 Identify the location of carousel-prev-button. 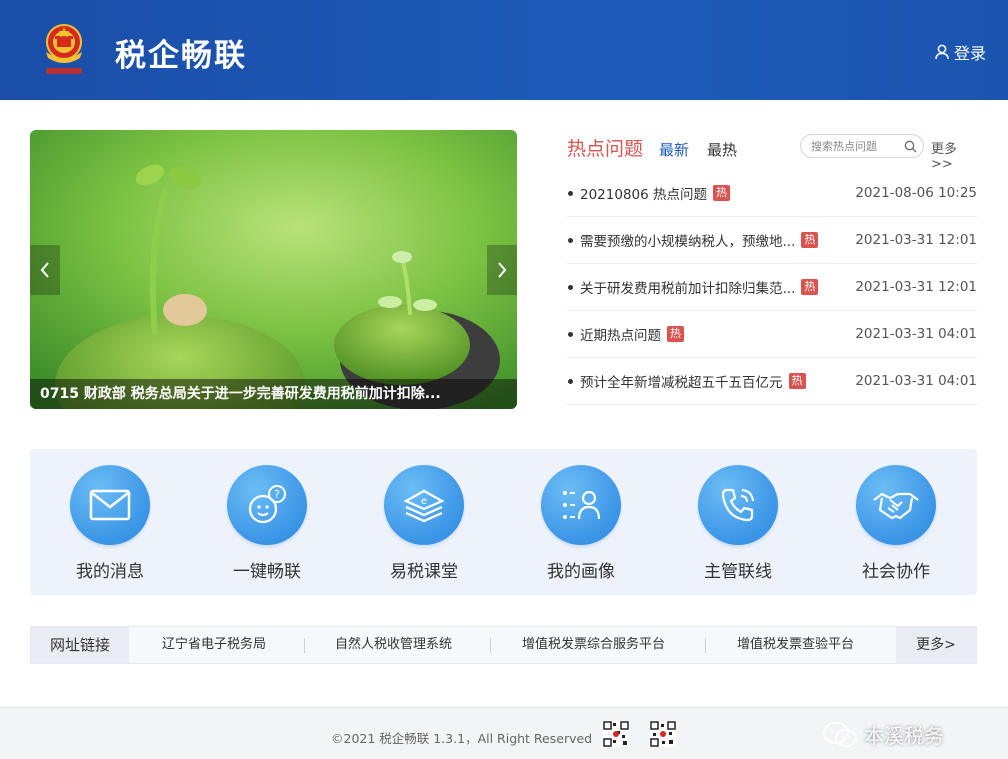
(45, 270).